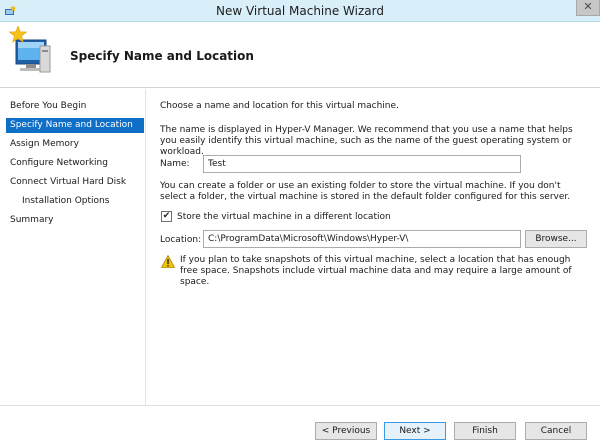 This screenshot has width=600, height=441. I want to click on nav-item-summary: Summary, so click(75, 220).